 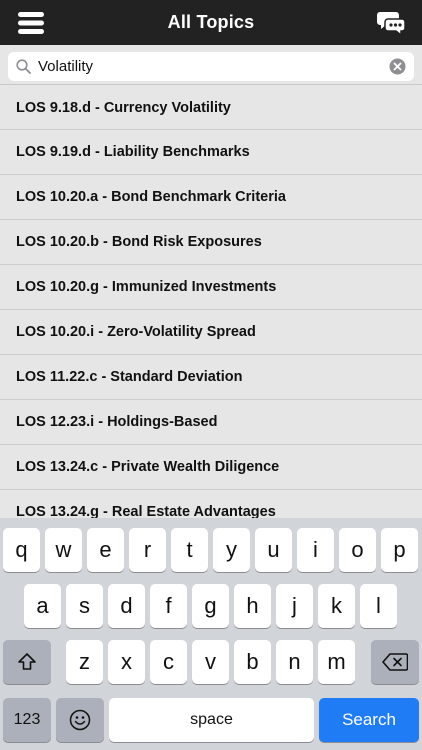 What do you see at coordinates (211, 287) in the screenshot?
I see `topic-item: LOS 10.20.g - Immunized Investments` at bounding box center [211, 287].